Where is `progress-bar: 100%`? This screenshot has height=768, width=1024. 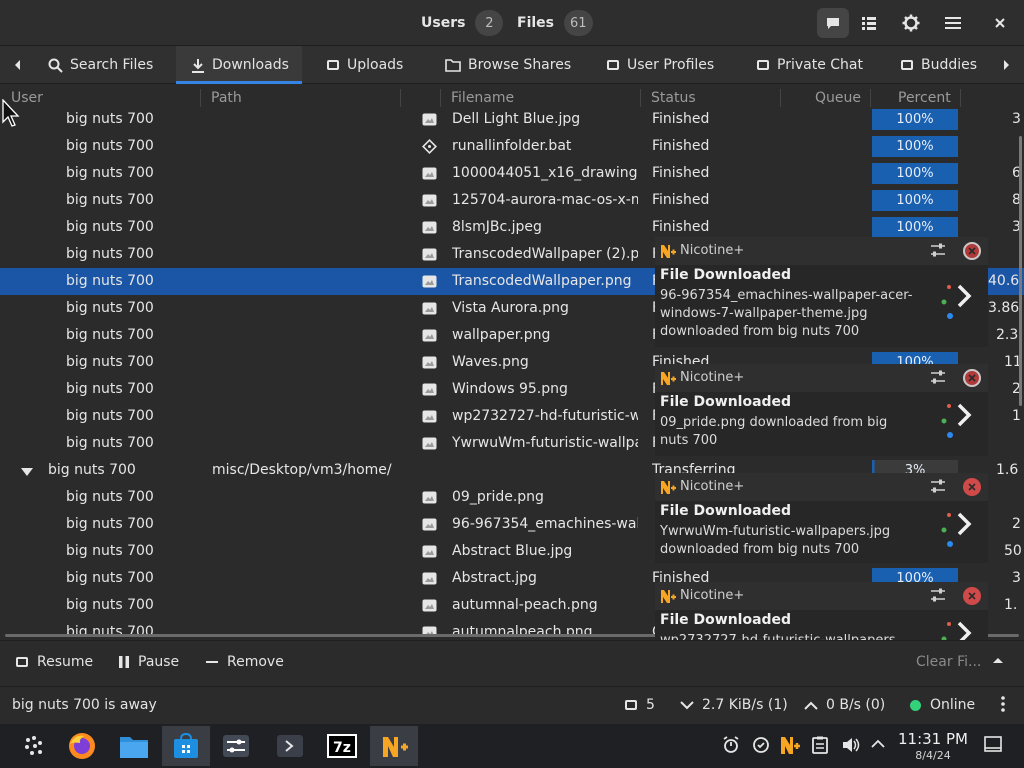
progress-bar: 100% is located at coordinates (915, 146).